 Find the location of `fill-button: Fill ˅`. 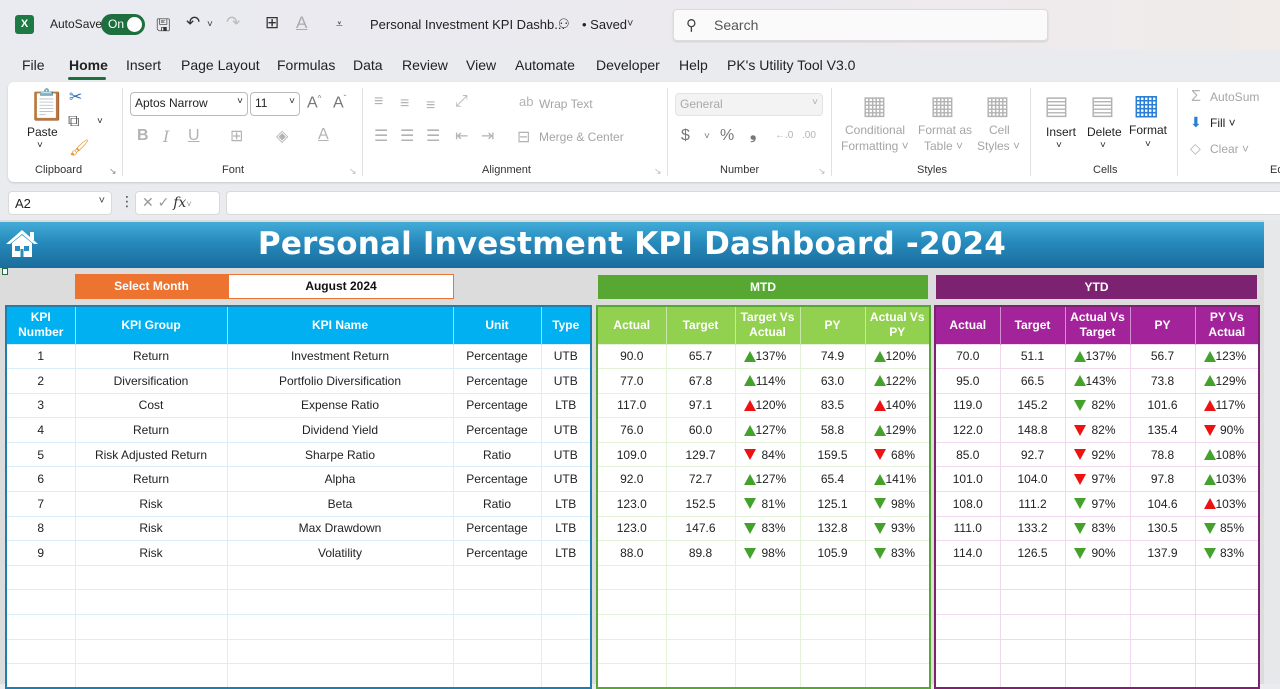

fill-button: Fill ˅ is located at coordinates (1223, 123).